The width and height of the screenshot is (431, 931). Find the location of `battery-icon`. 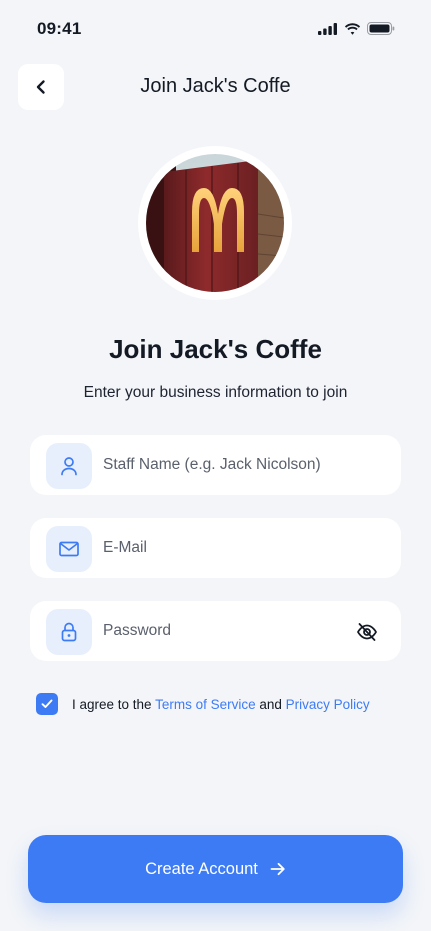

battery-icon is located at coordinates (381, 28).